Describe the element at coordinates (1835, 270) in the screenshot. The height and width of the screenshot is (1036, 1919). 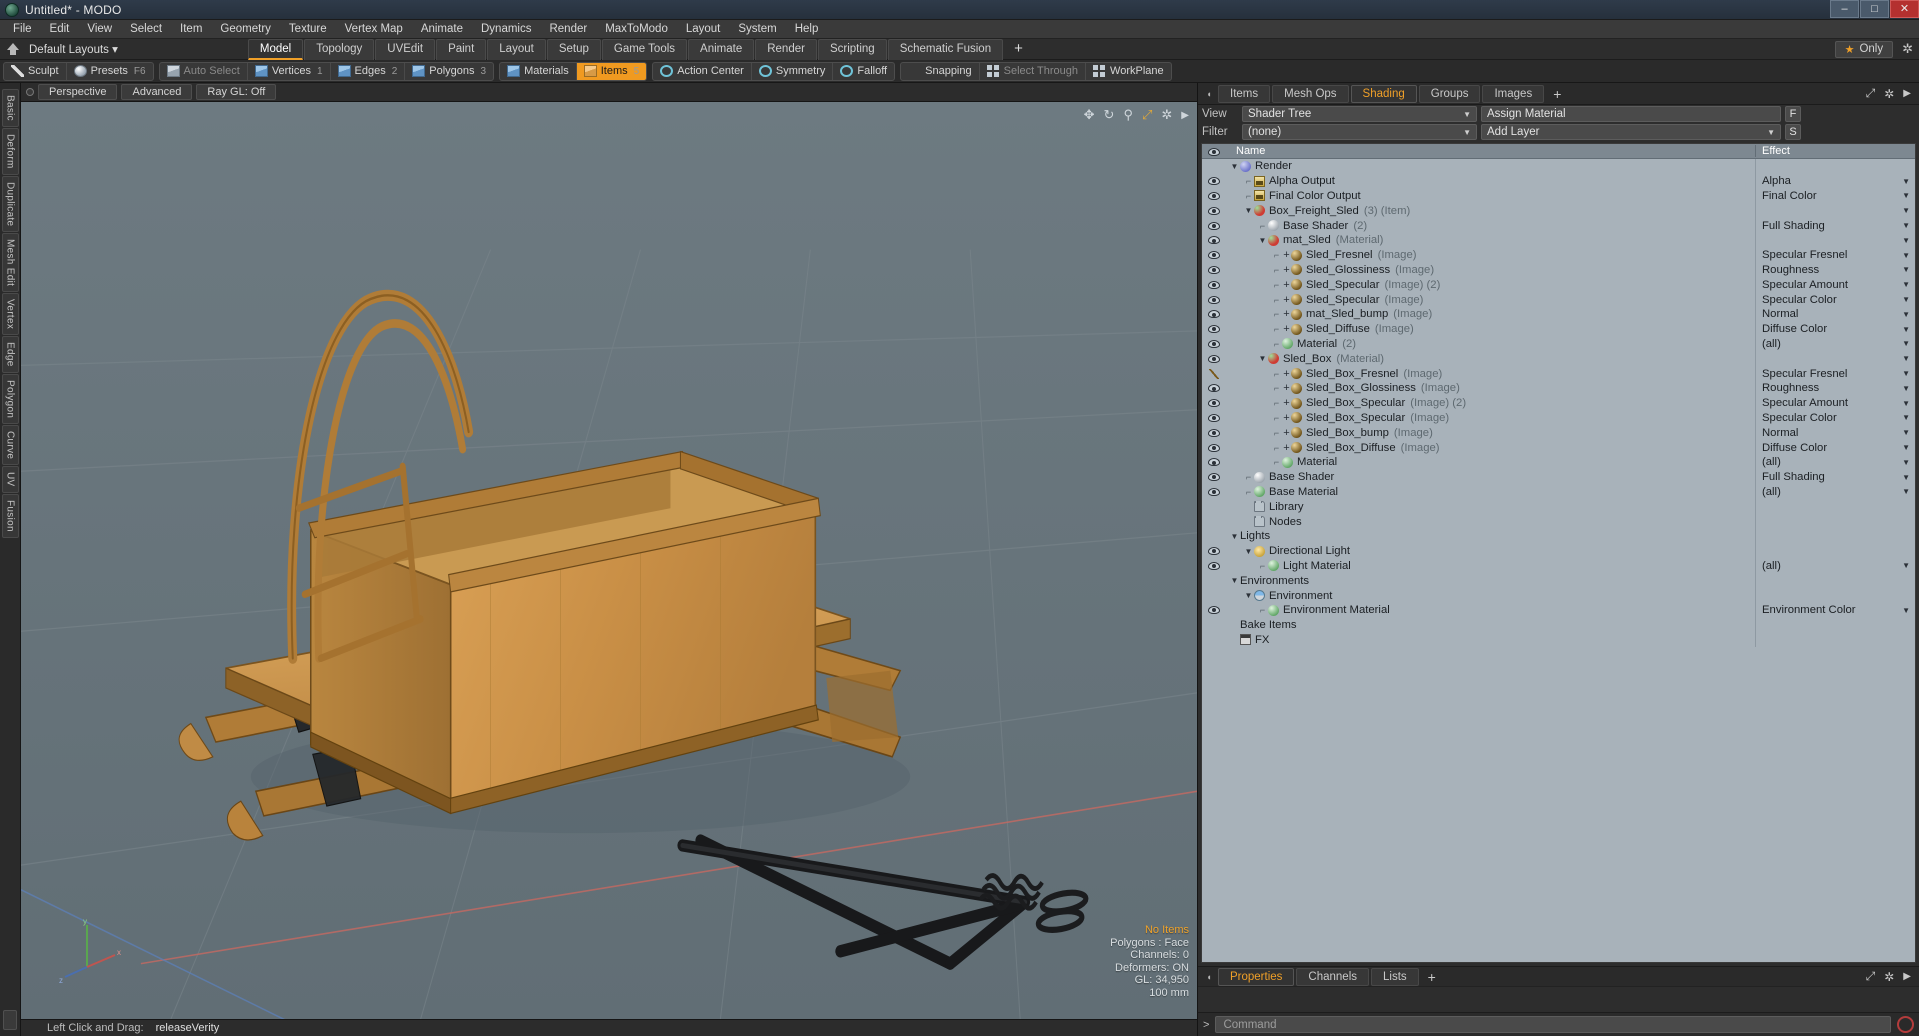
I see `tree-row-effect-cell: Roughness ▼` at that location.